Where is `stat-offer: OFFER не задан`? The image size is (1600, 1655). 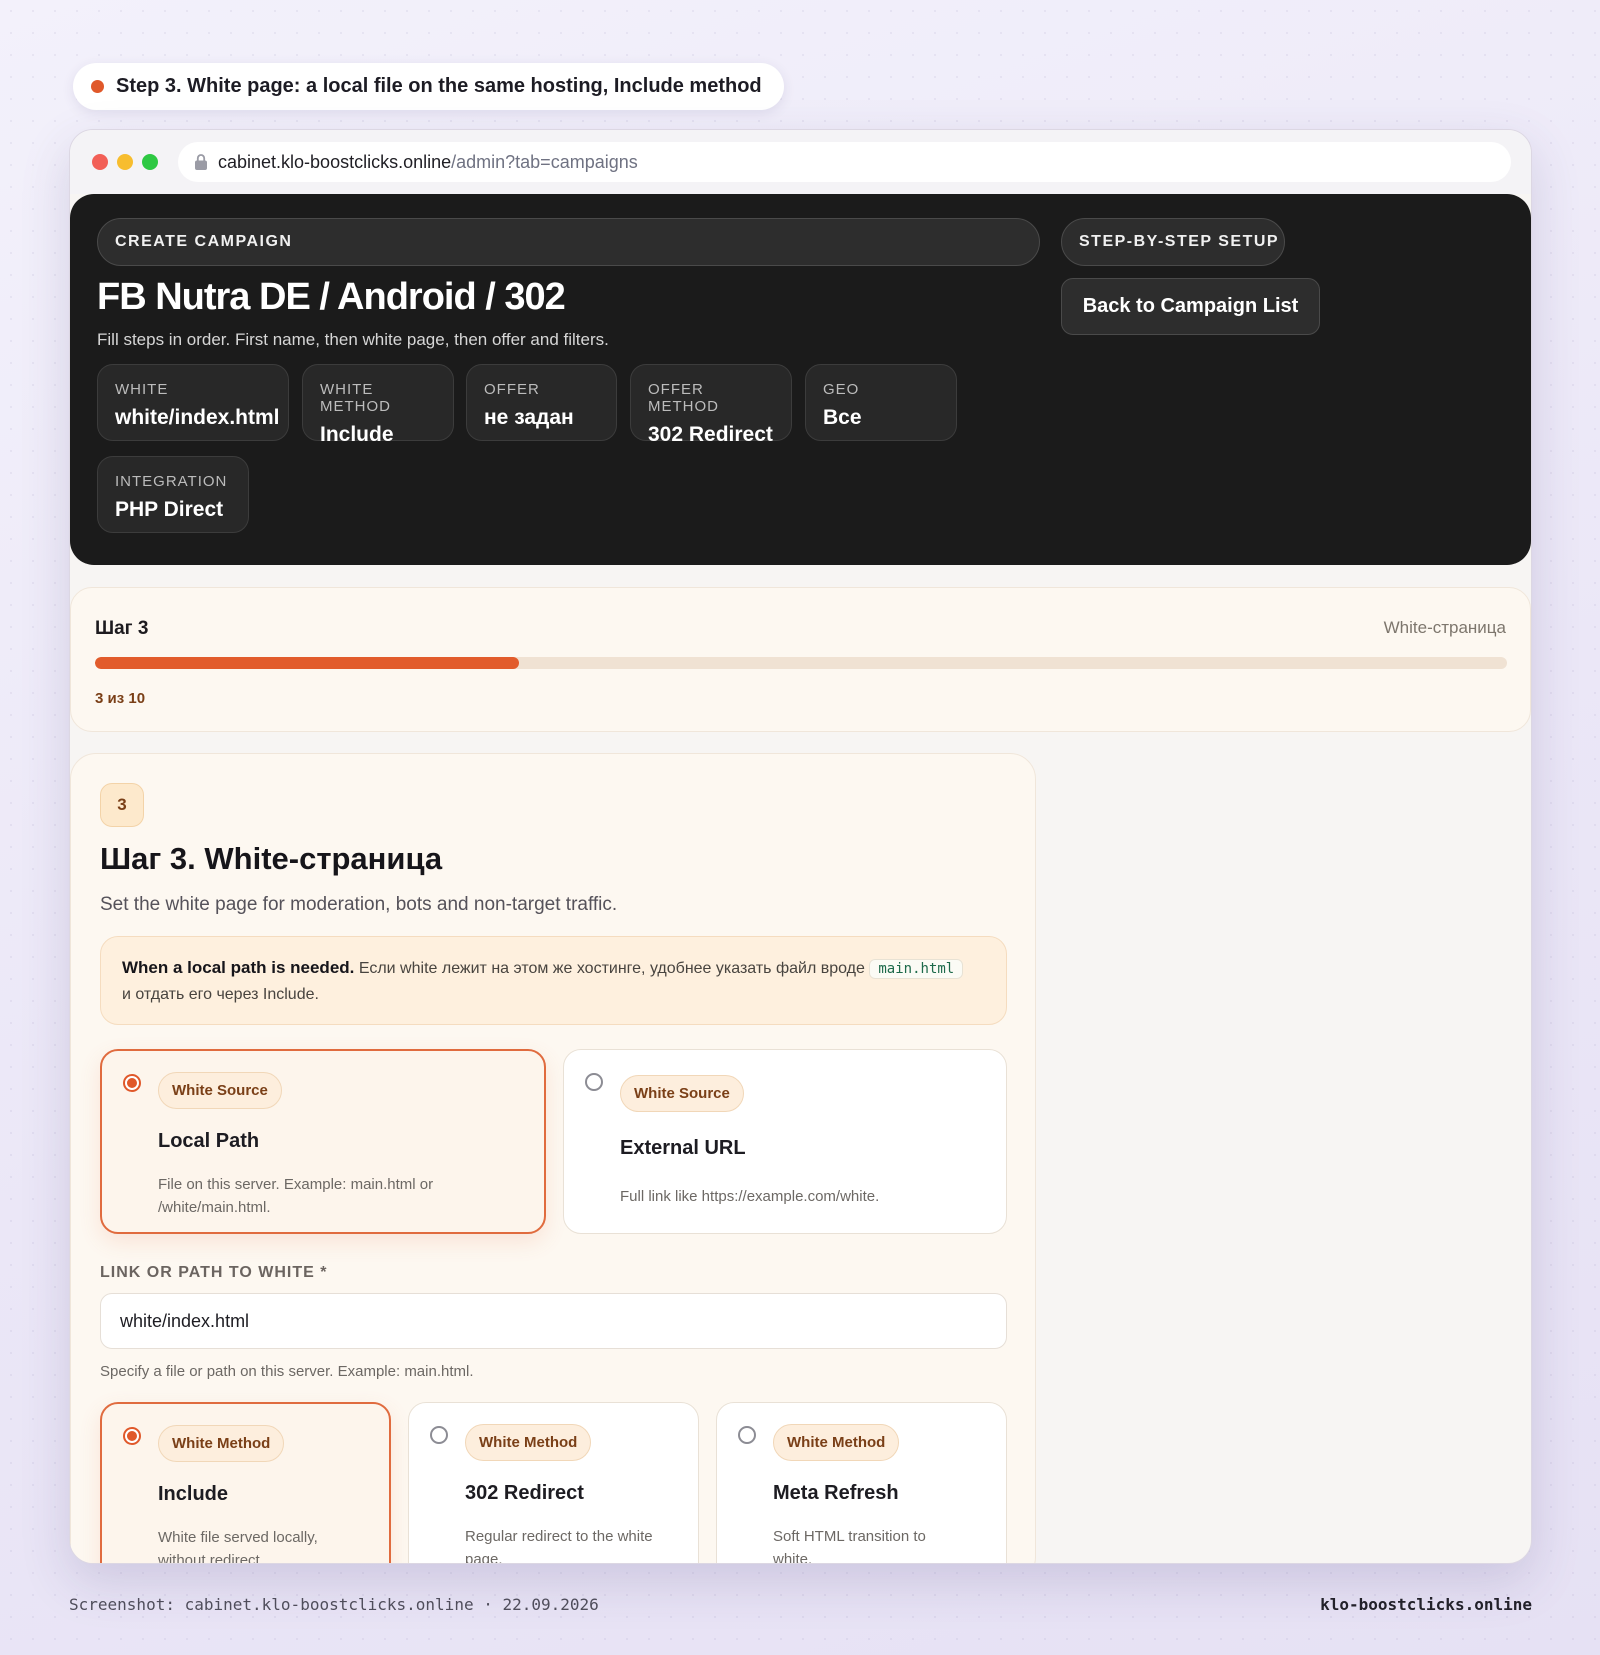 stat-offer: OFFER не задан is located at coordinates (541, 402).